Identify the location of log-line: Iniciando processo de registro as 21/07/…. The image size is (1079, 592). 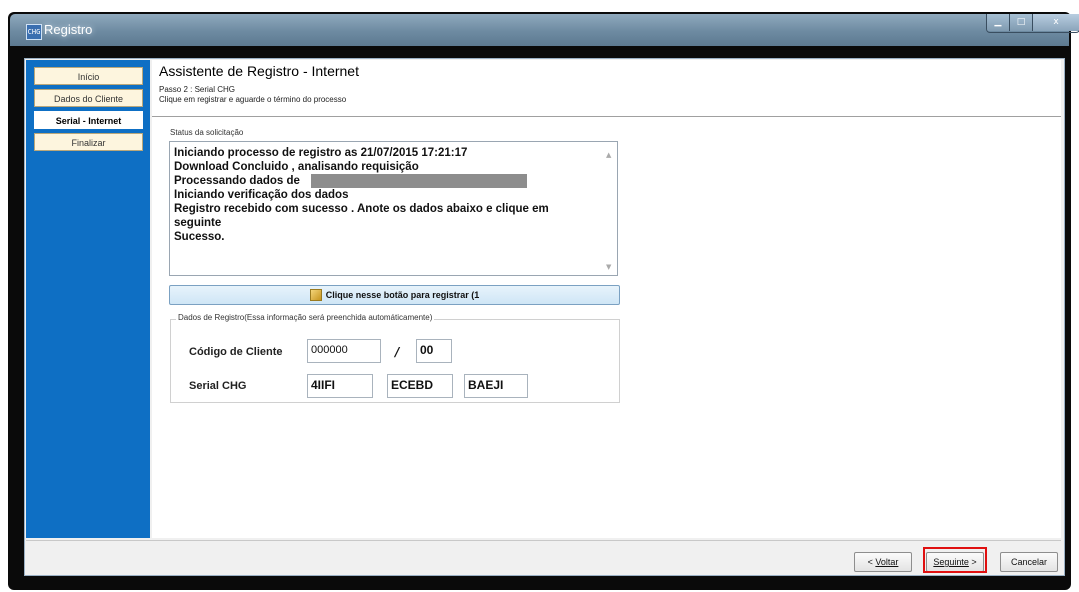
(321, 153).